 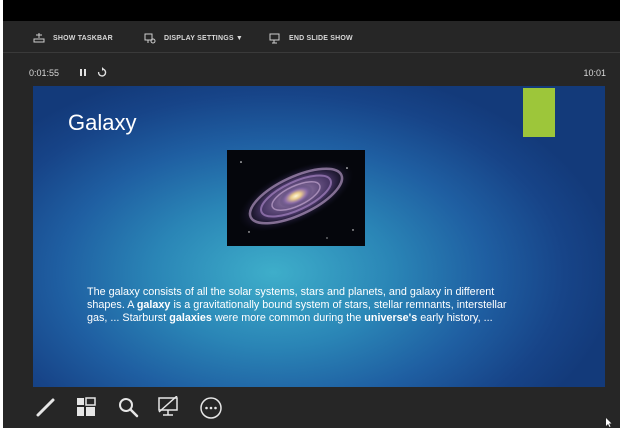 I want to click on mouse-pointer-icon, so click(x=609, y=423).